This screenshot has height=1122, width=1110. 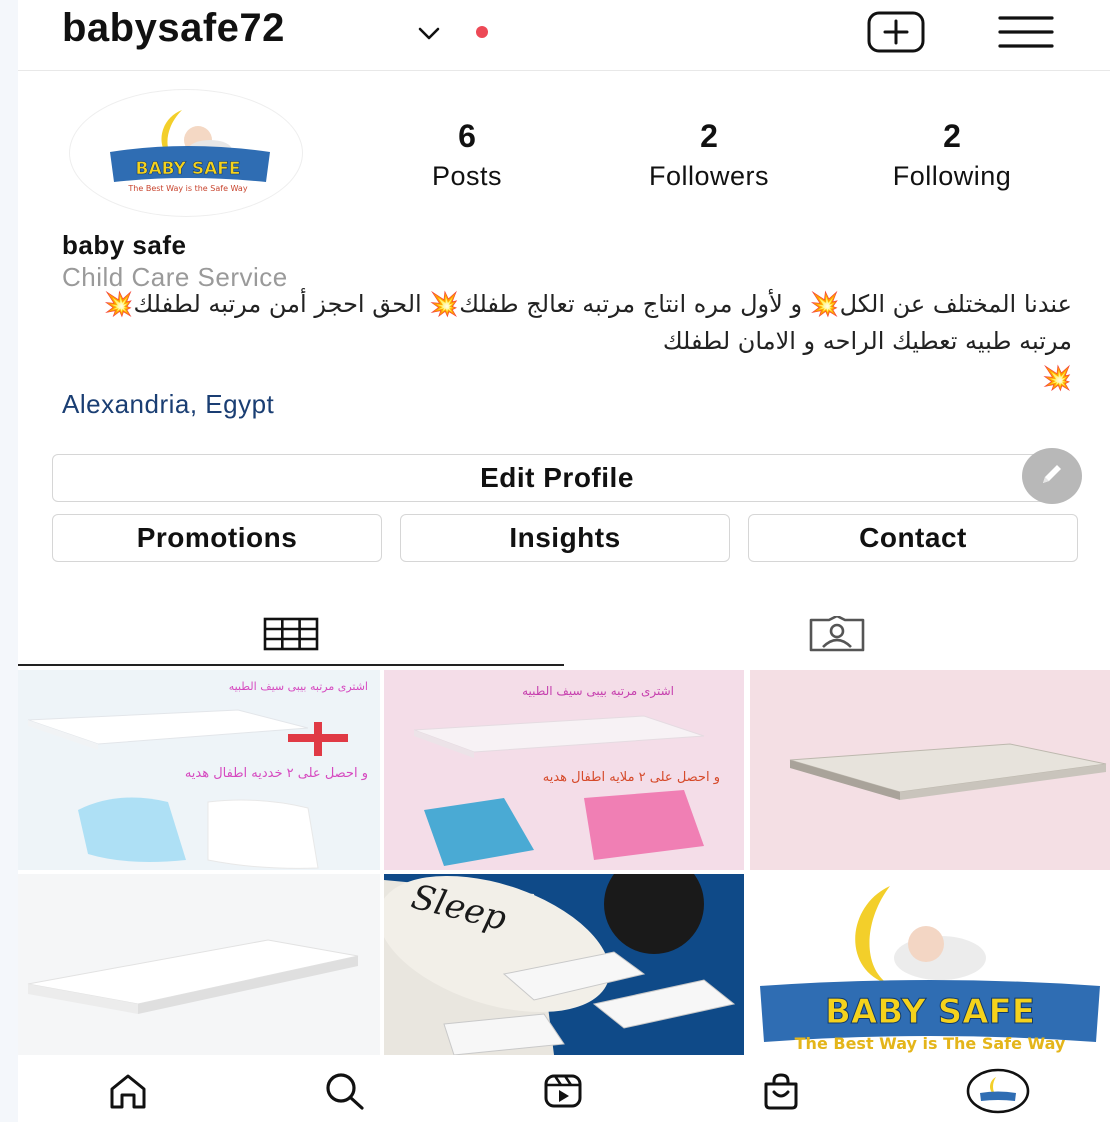 I want to click on post-top-text: BABY SAFE, so click(x=930, y=1012).